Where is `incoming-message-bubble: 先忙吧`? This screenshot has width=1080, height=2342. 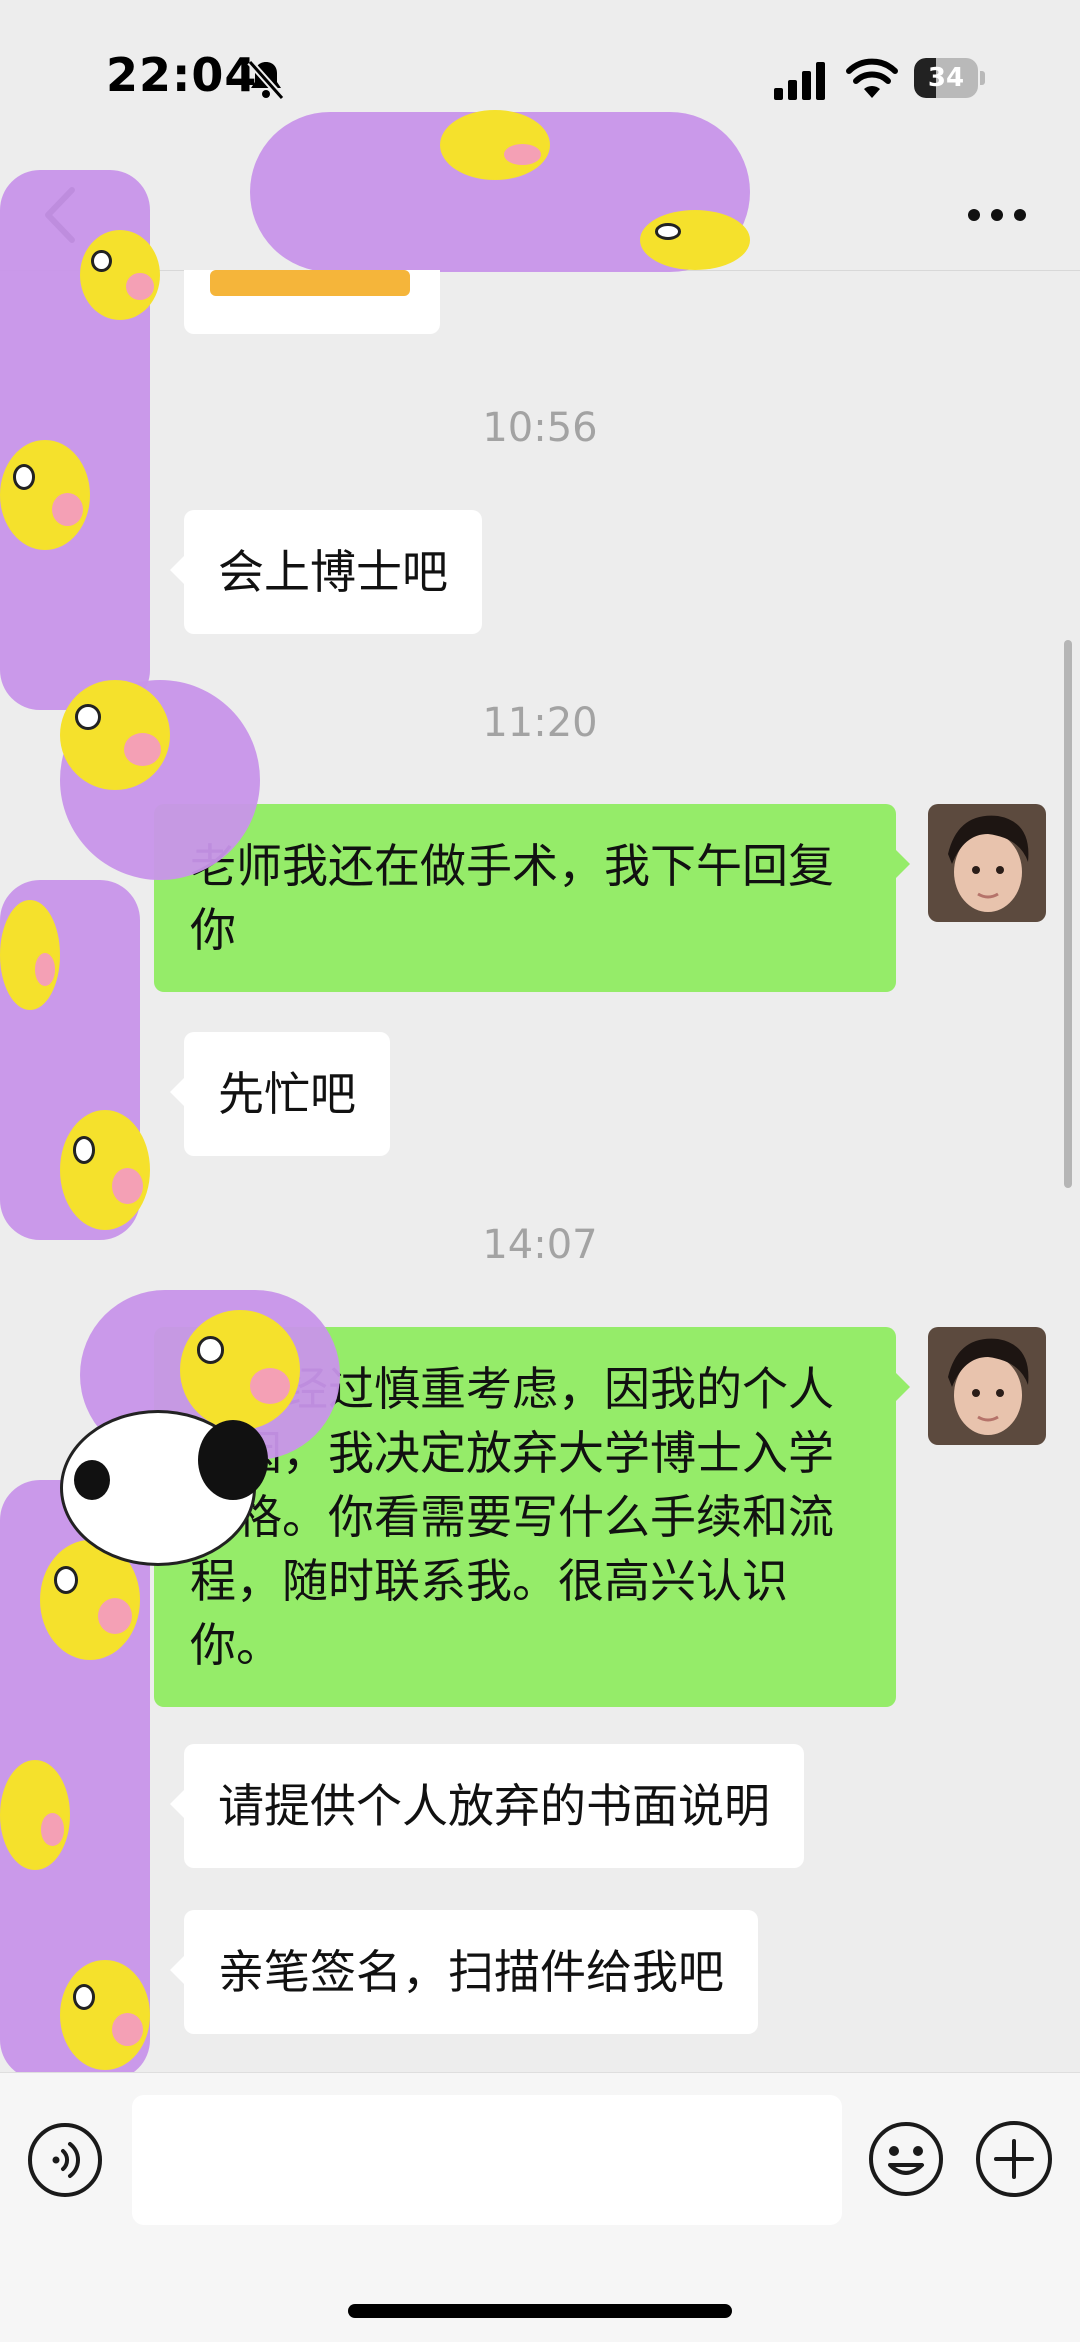 incoming-message-bubble: 先忙吧 is located at coordinates (280, 1094).